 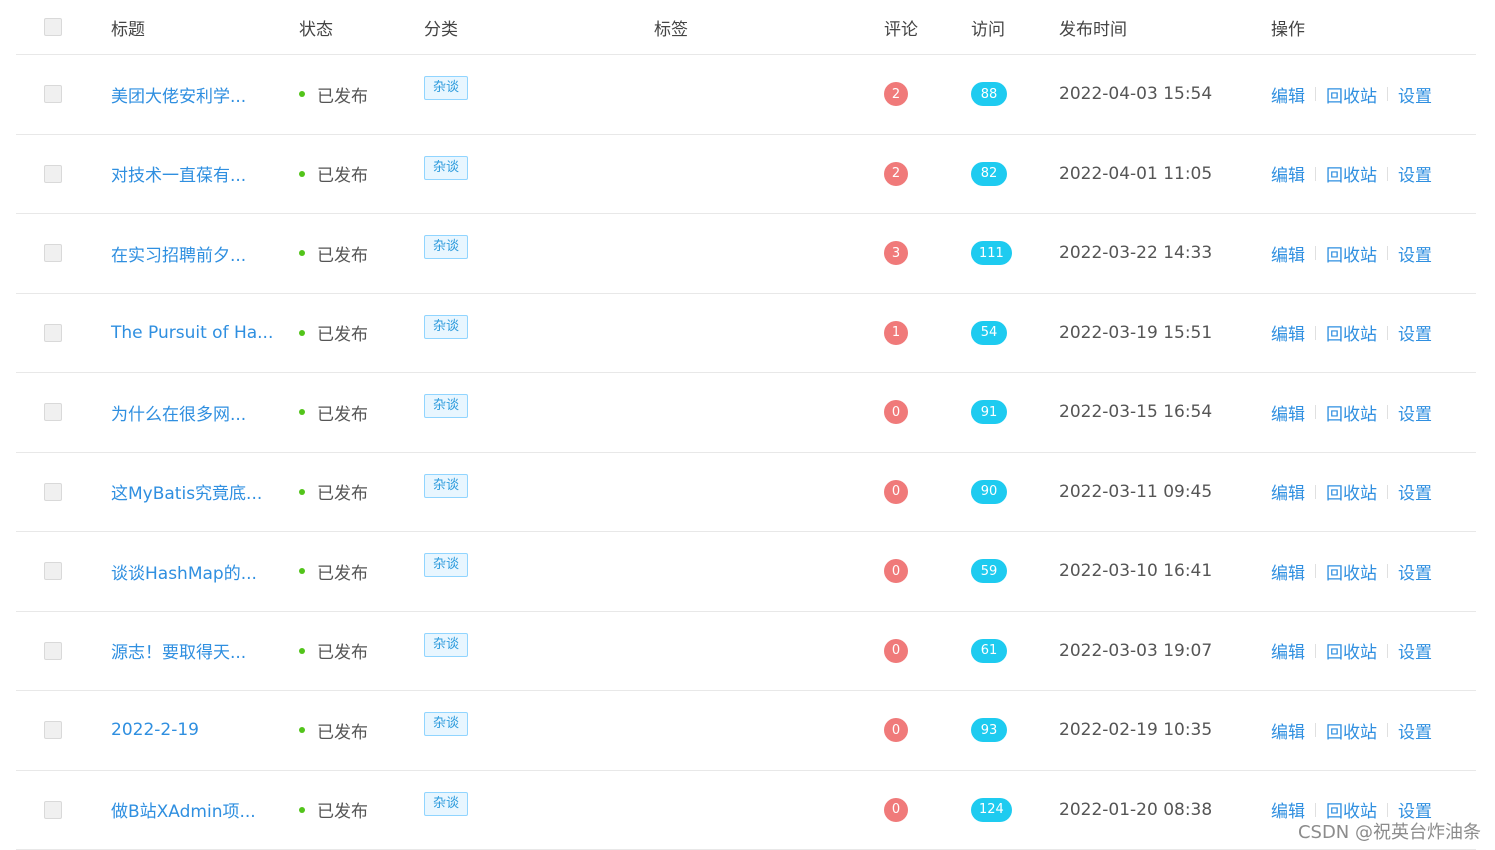 I want to click on publish-time: 2022-03-10 16:41, so click(x=1136, y=571).